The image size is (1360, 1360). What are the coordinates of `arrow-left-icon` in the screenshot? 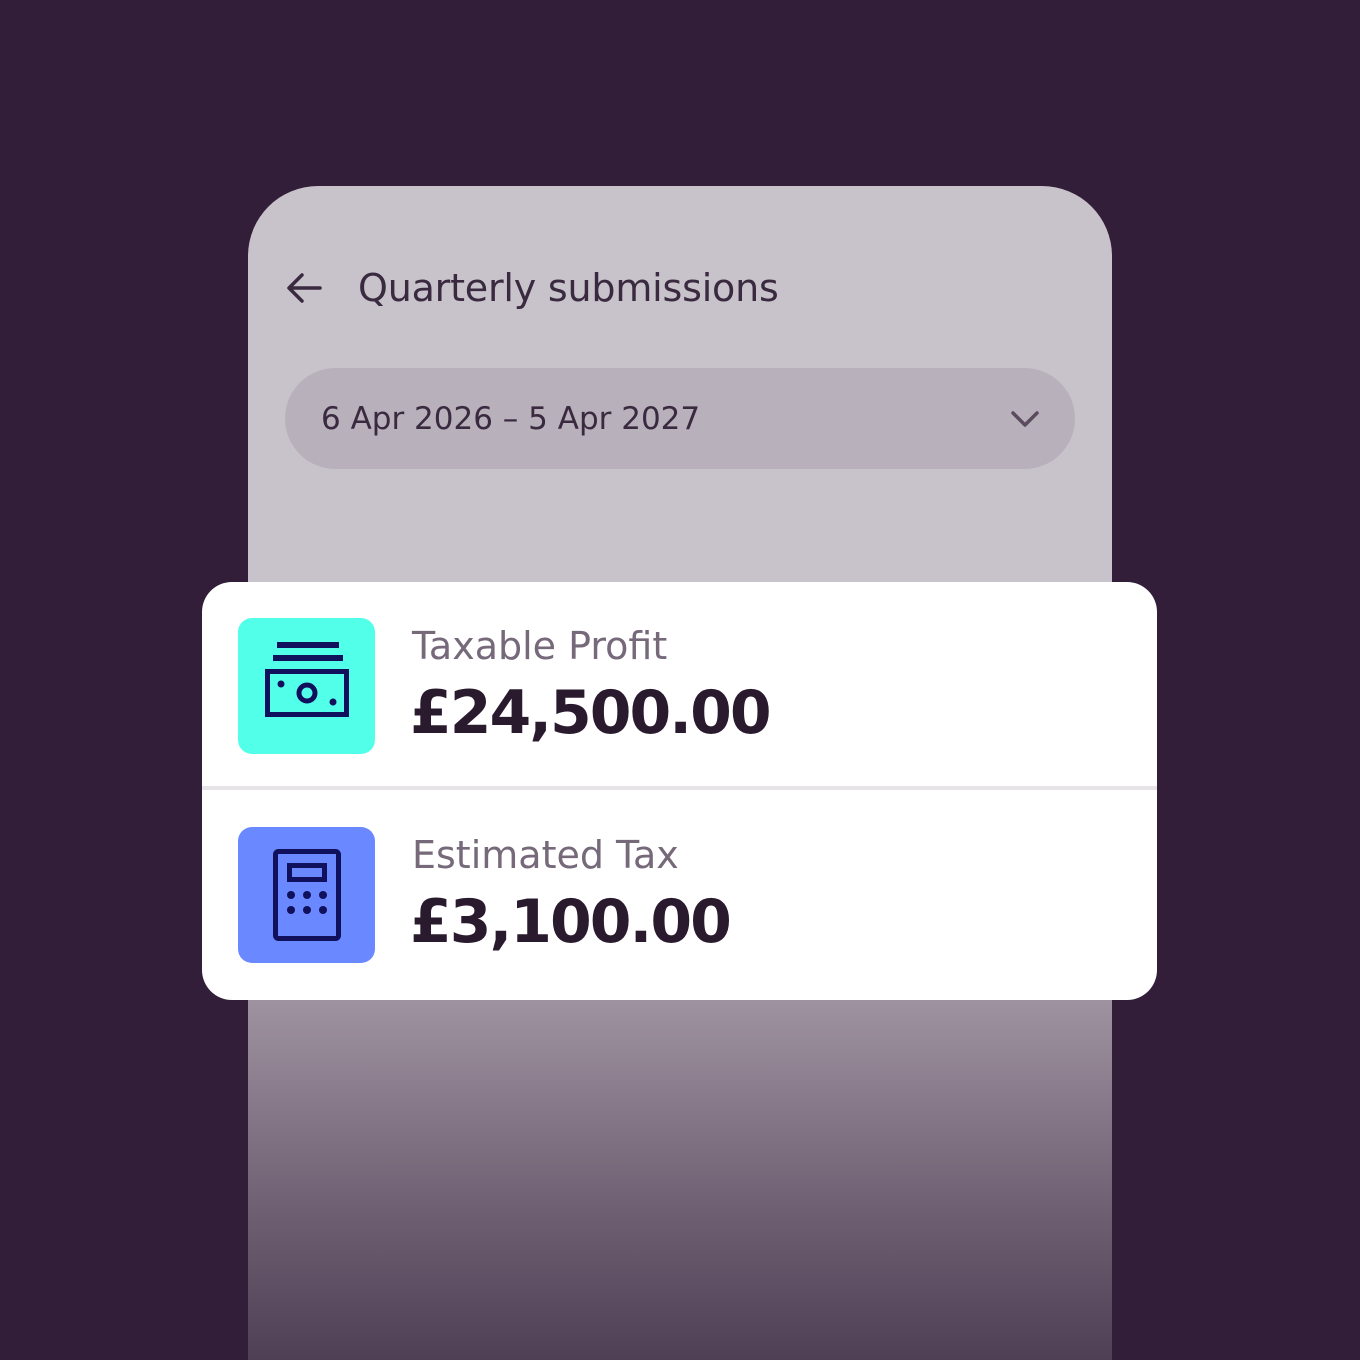 It's located at (304, 288).